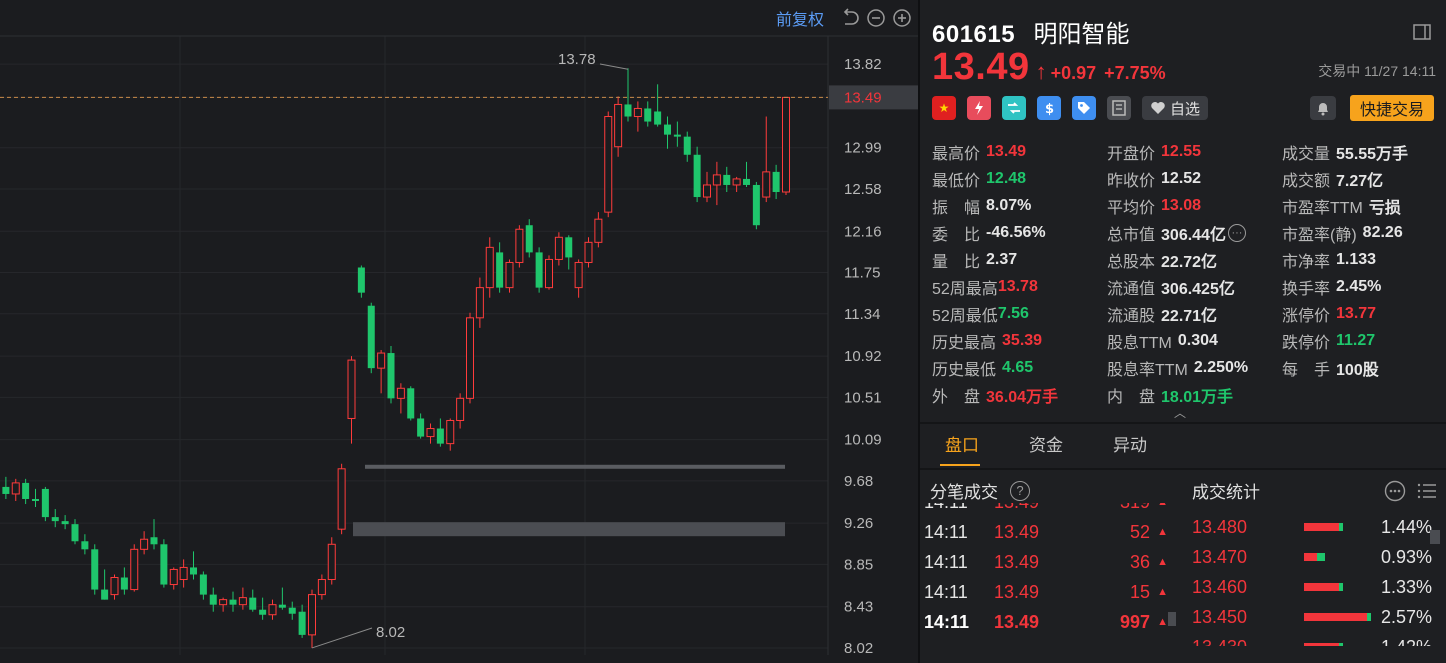 The image size is (1446, 663). What do you see at coordinates (862, 273) in the screenshot?
I see `price-axis-tick: 11.75` at bounding box center [862, 273].